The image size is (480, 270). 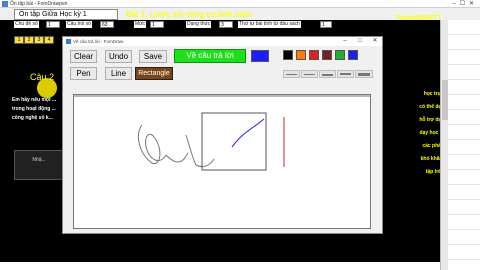 I want to click on field-label-question: Câu hỏi số, so click(x=79, y=24).